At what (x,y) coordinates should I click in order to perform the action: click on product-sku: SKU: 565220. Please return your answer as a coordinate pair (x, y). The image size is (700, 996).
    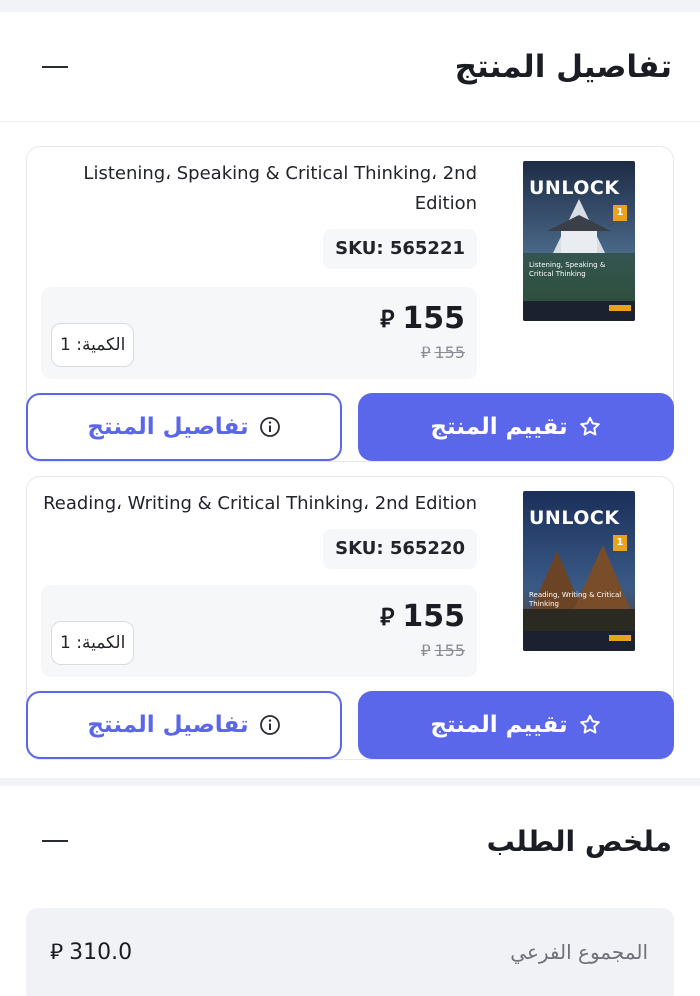
    Looking at the image, I should click on (400, 549).